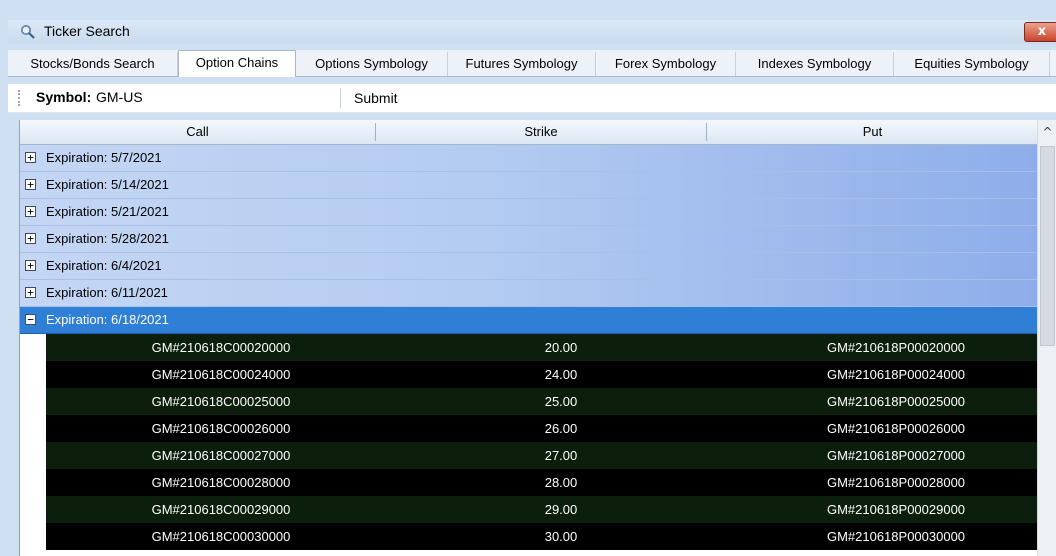  Describe the element at coordinates (20, 98) in the screenshot. I see `toolbar-grip` at that location.